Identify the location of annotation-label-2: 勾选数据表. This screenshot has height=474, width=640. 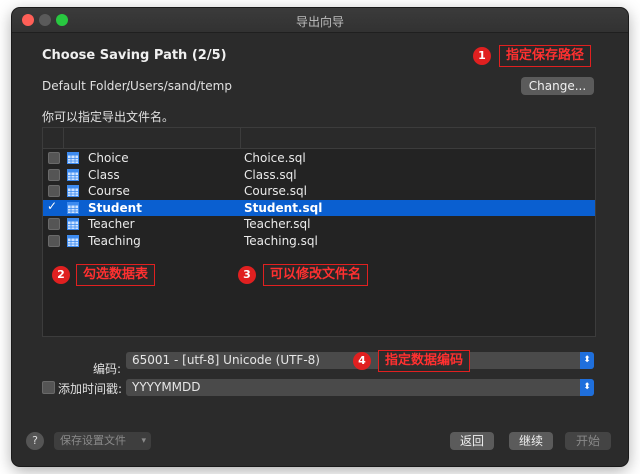
(116, 275).